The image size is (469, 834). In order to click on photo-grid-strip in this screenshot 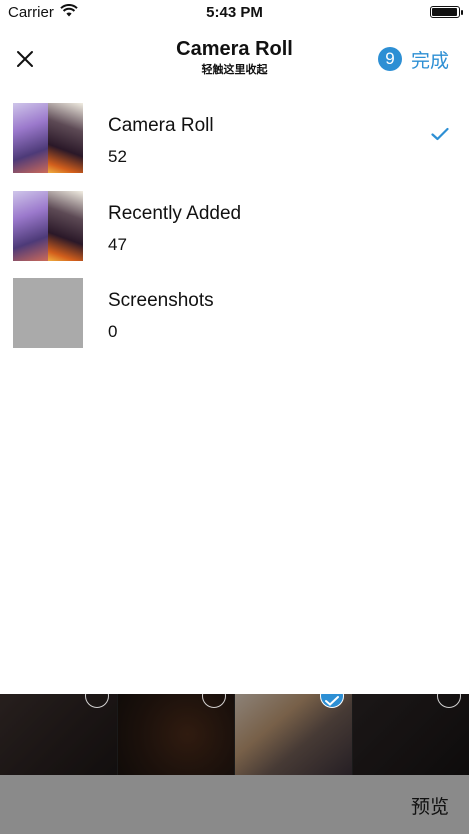, I will do `click(234, 734)`.